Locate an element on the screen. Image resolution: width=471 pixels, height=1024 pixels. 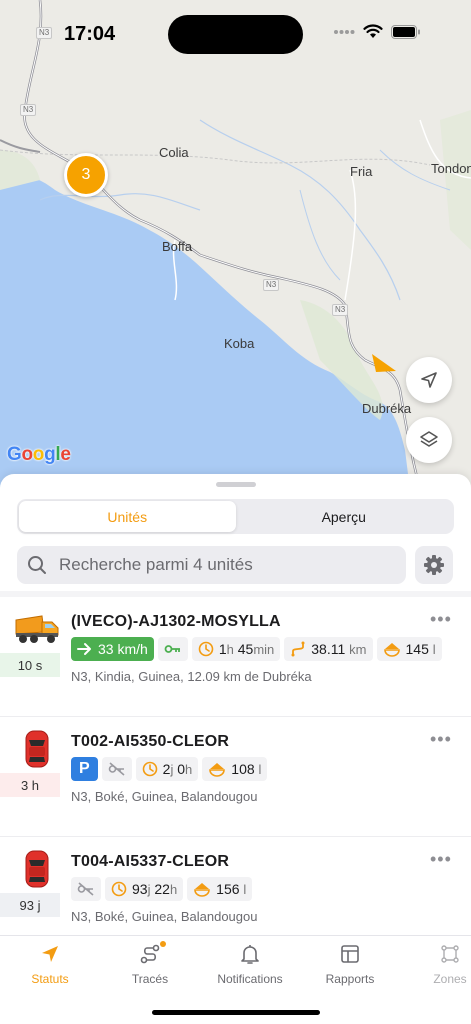
search-input is located at coordinates (219, 565).